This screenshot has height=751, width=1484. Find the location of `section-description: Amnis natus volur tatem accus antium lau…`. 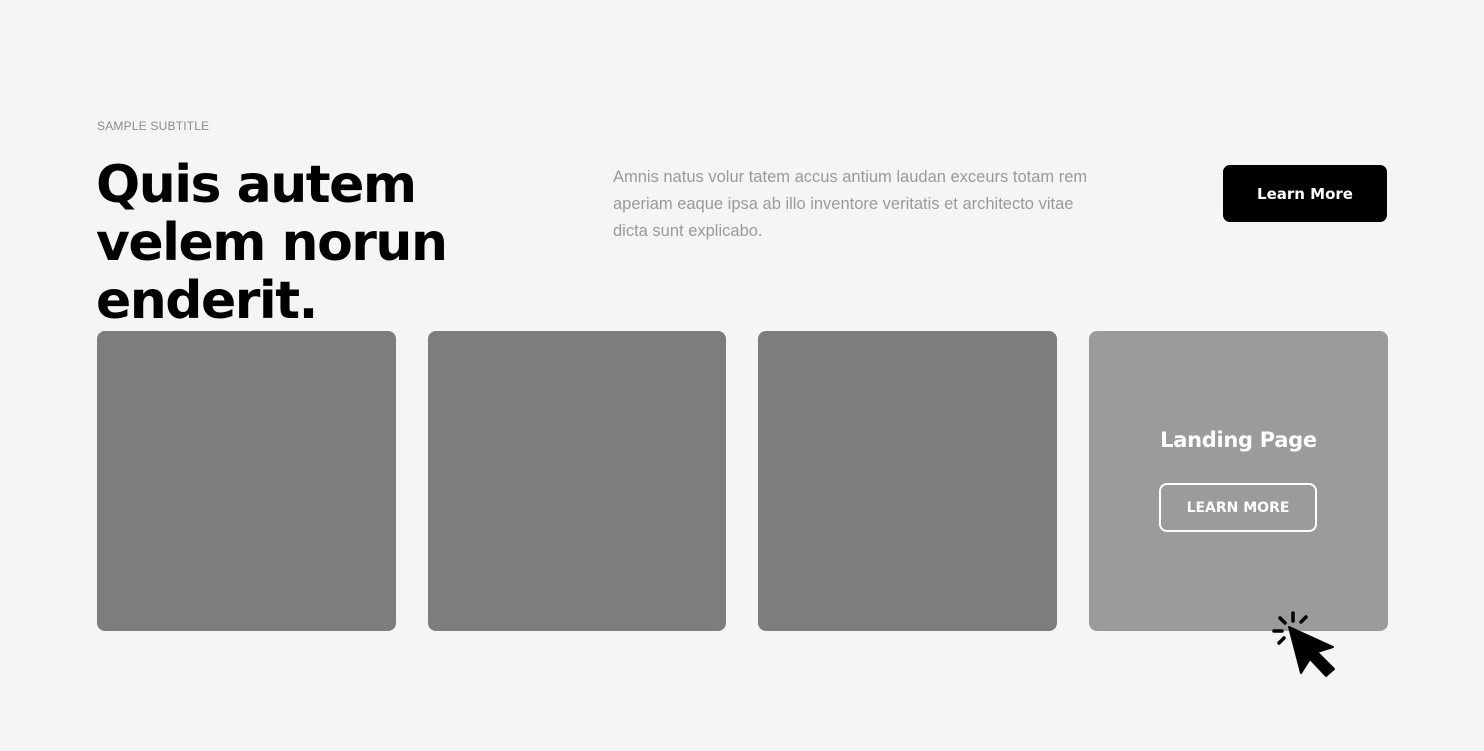

section-description: Amnis natus volur tatem accus antium lau… is located at coordinates (850, 204).